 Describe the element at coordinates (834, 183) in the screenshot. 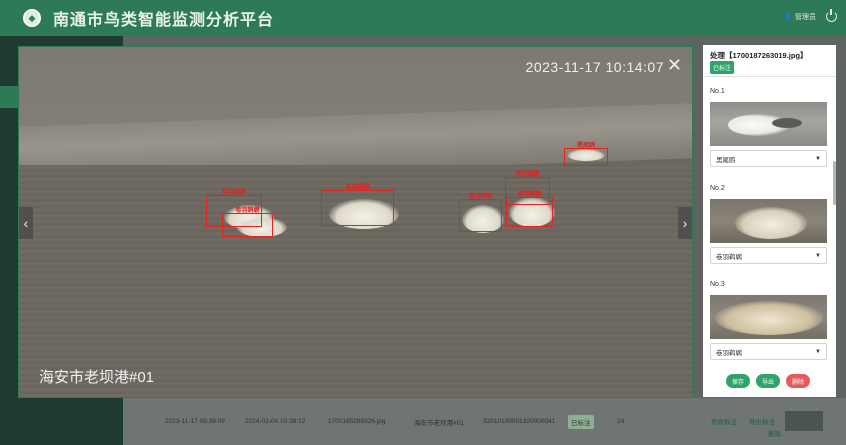

I see `scrollbar` at that location.